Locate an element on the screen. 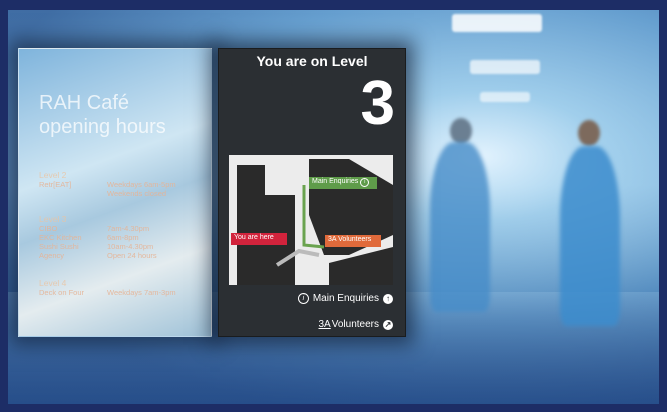  level-number: 3 is located at coordinates (377, 103).